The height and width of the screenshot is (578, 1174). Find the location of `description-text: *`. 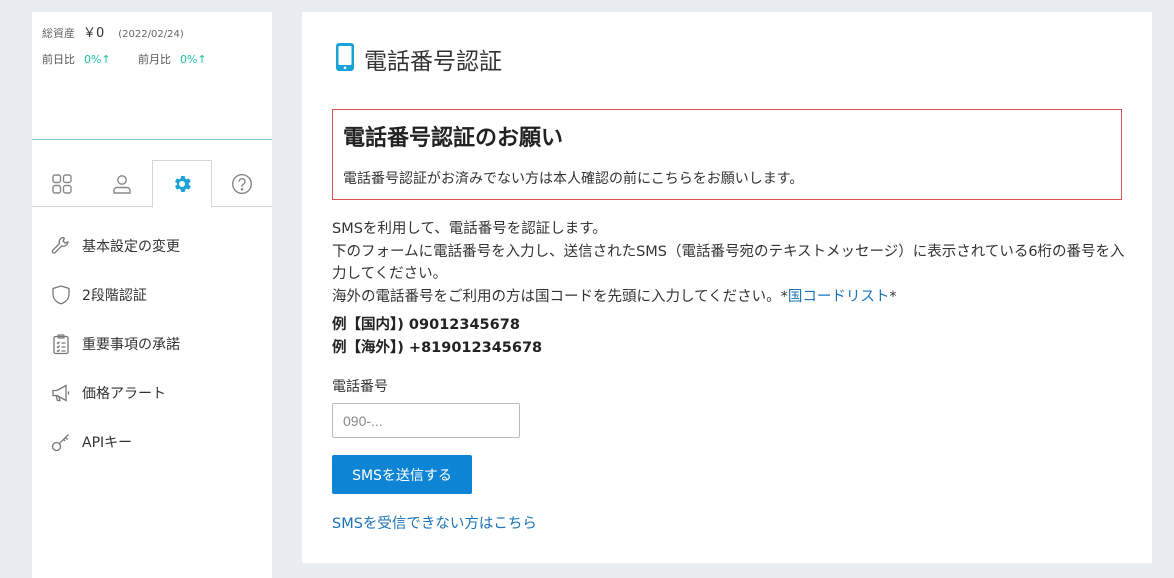

description-text: * is located at coordinates (893, 296).